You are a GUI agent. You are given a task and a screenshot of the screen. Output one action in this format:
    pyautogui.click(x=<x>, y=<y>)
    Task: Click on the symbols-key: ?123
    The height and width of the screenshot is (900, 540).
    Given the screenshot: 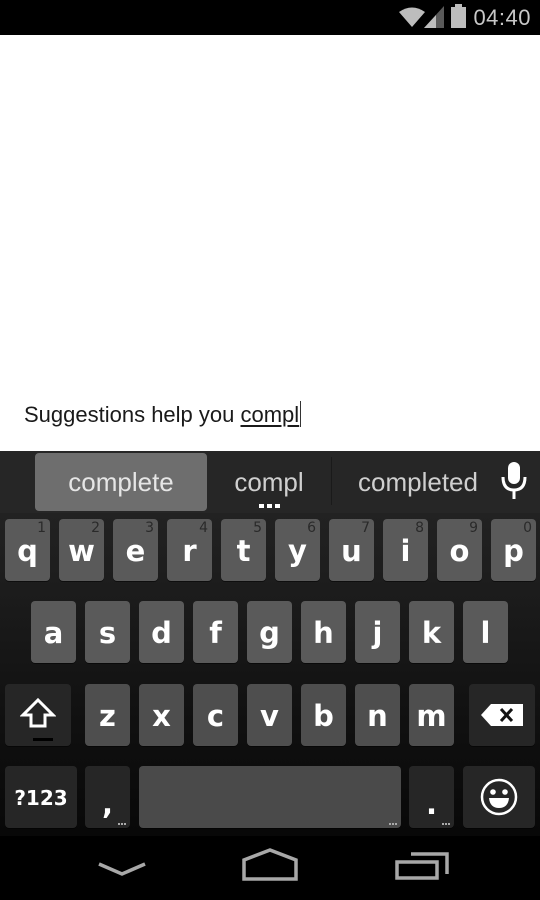 What is the action you would take?
    pyautogui.click(x=41, y=797)
    